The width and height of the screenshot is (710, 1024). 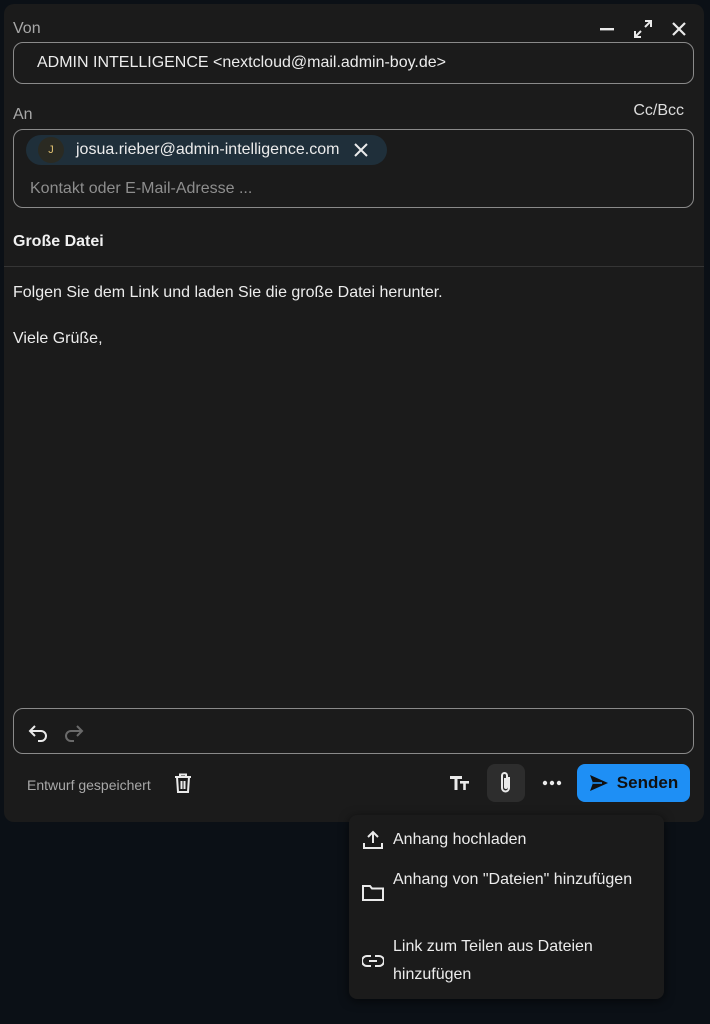 I want to click on close-icon, so click(x=679, y=29).